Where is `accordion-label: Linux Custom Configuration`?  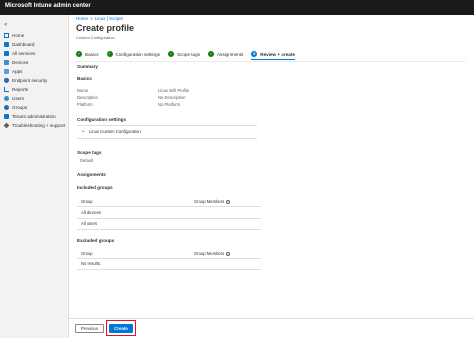 accordion-label: Linux Custom Configuration is located at coordinates (115, 131).